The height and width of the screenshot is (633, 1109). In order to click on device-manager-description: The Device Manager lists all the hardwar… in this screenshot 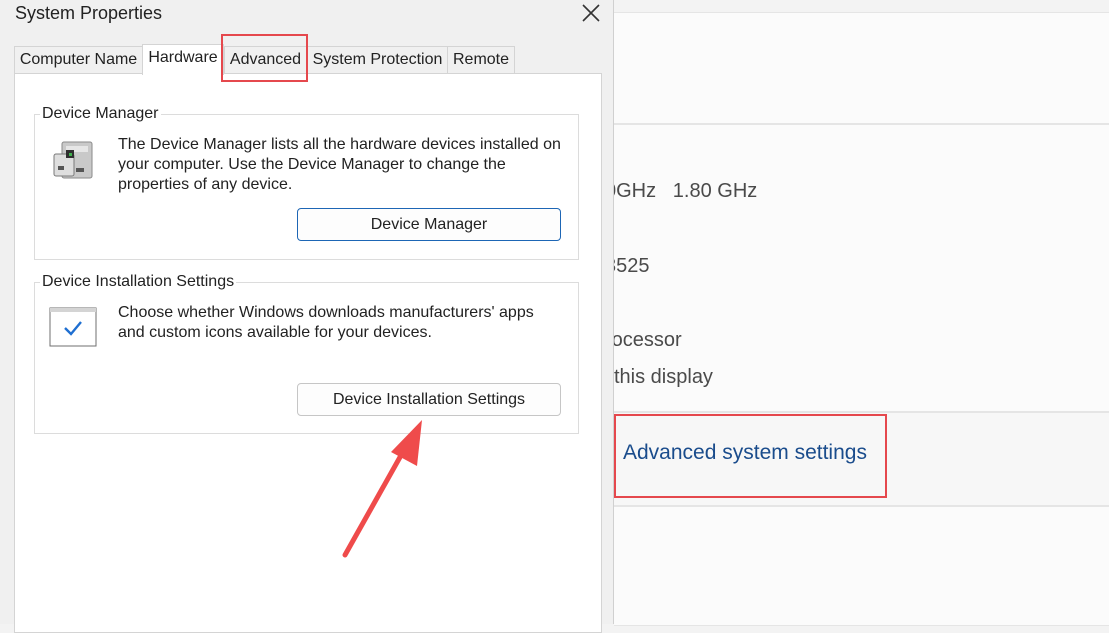, I will do `click(339, 164)`.